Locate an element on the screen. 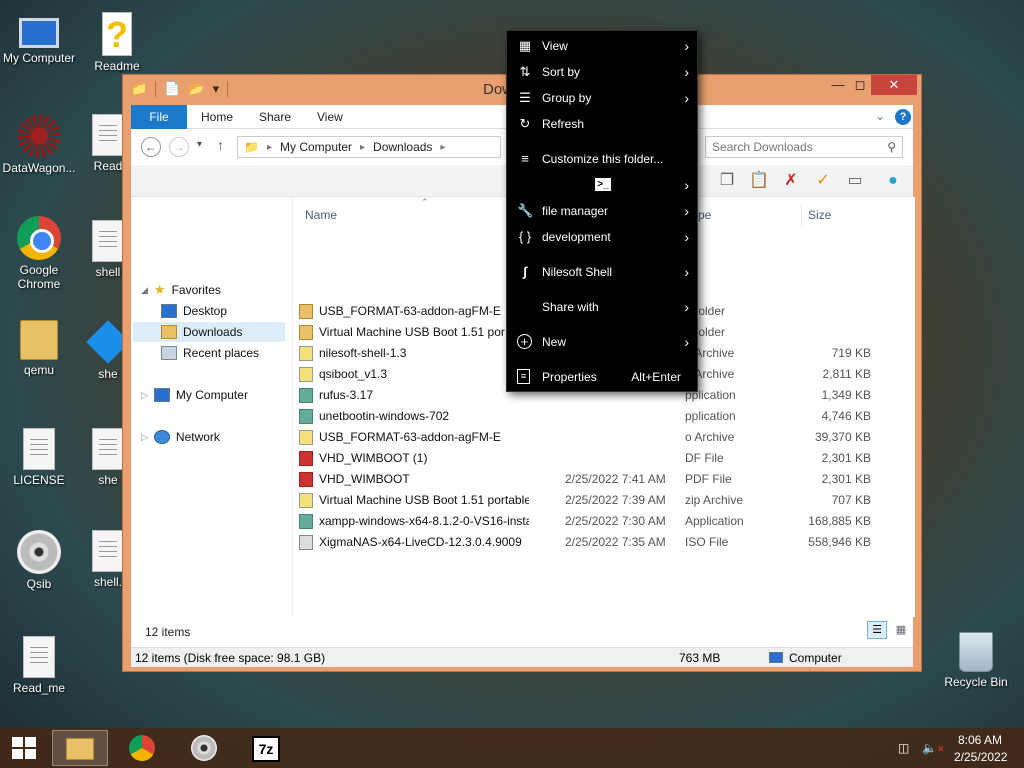 This screenshot has width=1024, height=768. recent-locations-icon: ▾ is located at coordinates (199, 144).